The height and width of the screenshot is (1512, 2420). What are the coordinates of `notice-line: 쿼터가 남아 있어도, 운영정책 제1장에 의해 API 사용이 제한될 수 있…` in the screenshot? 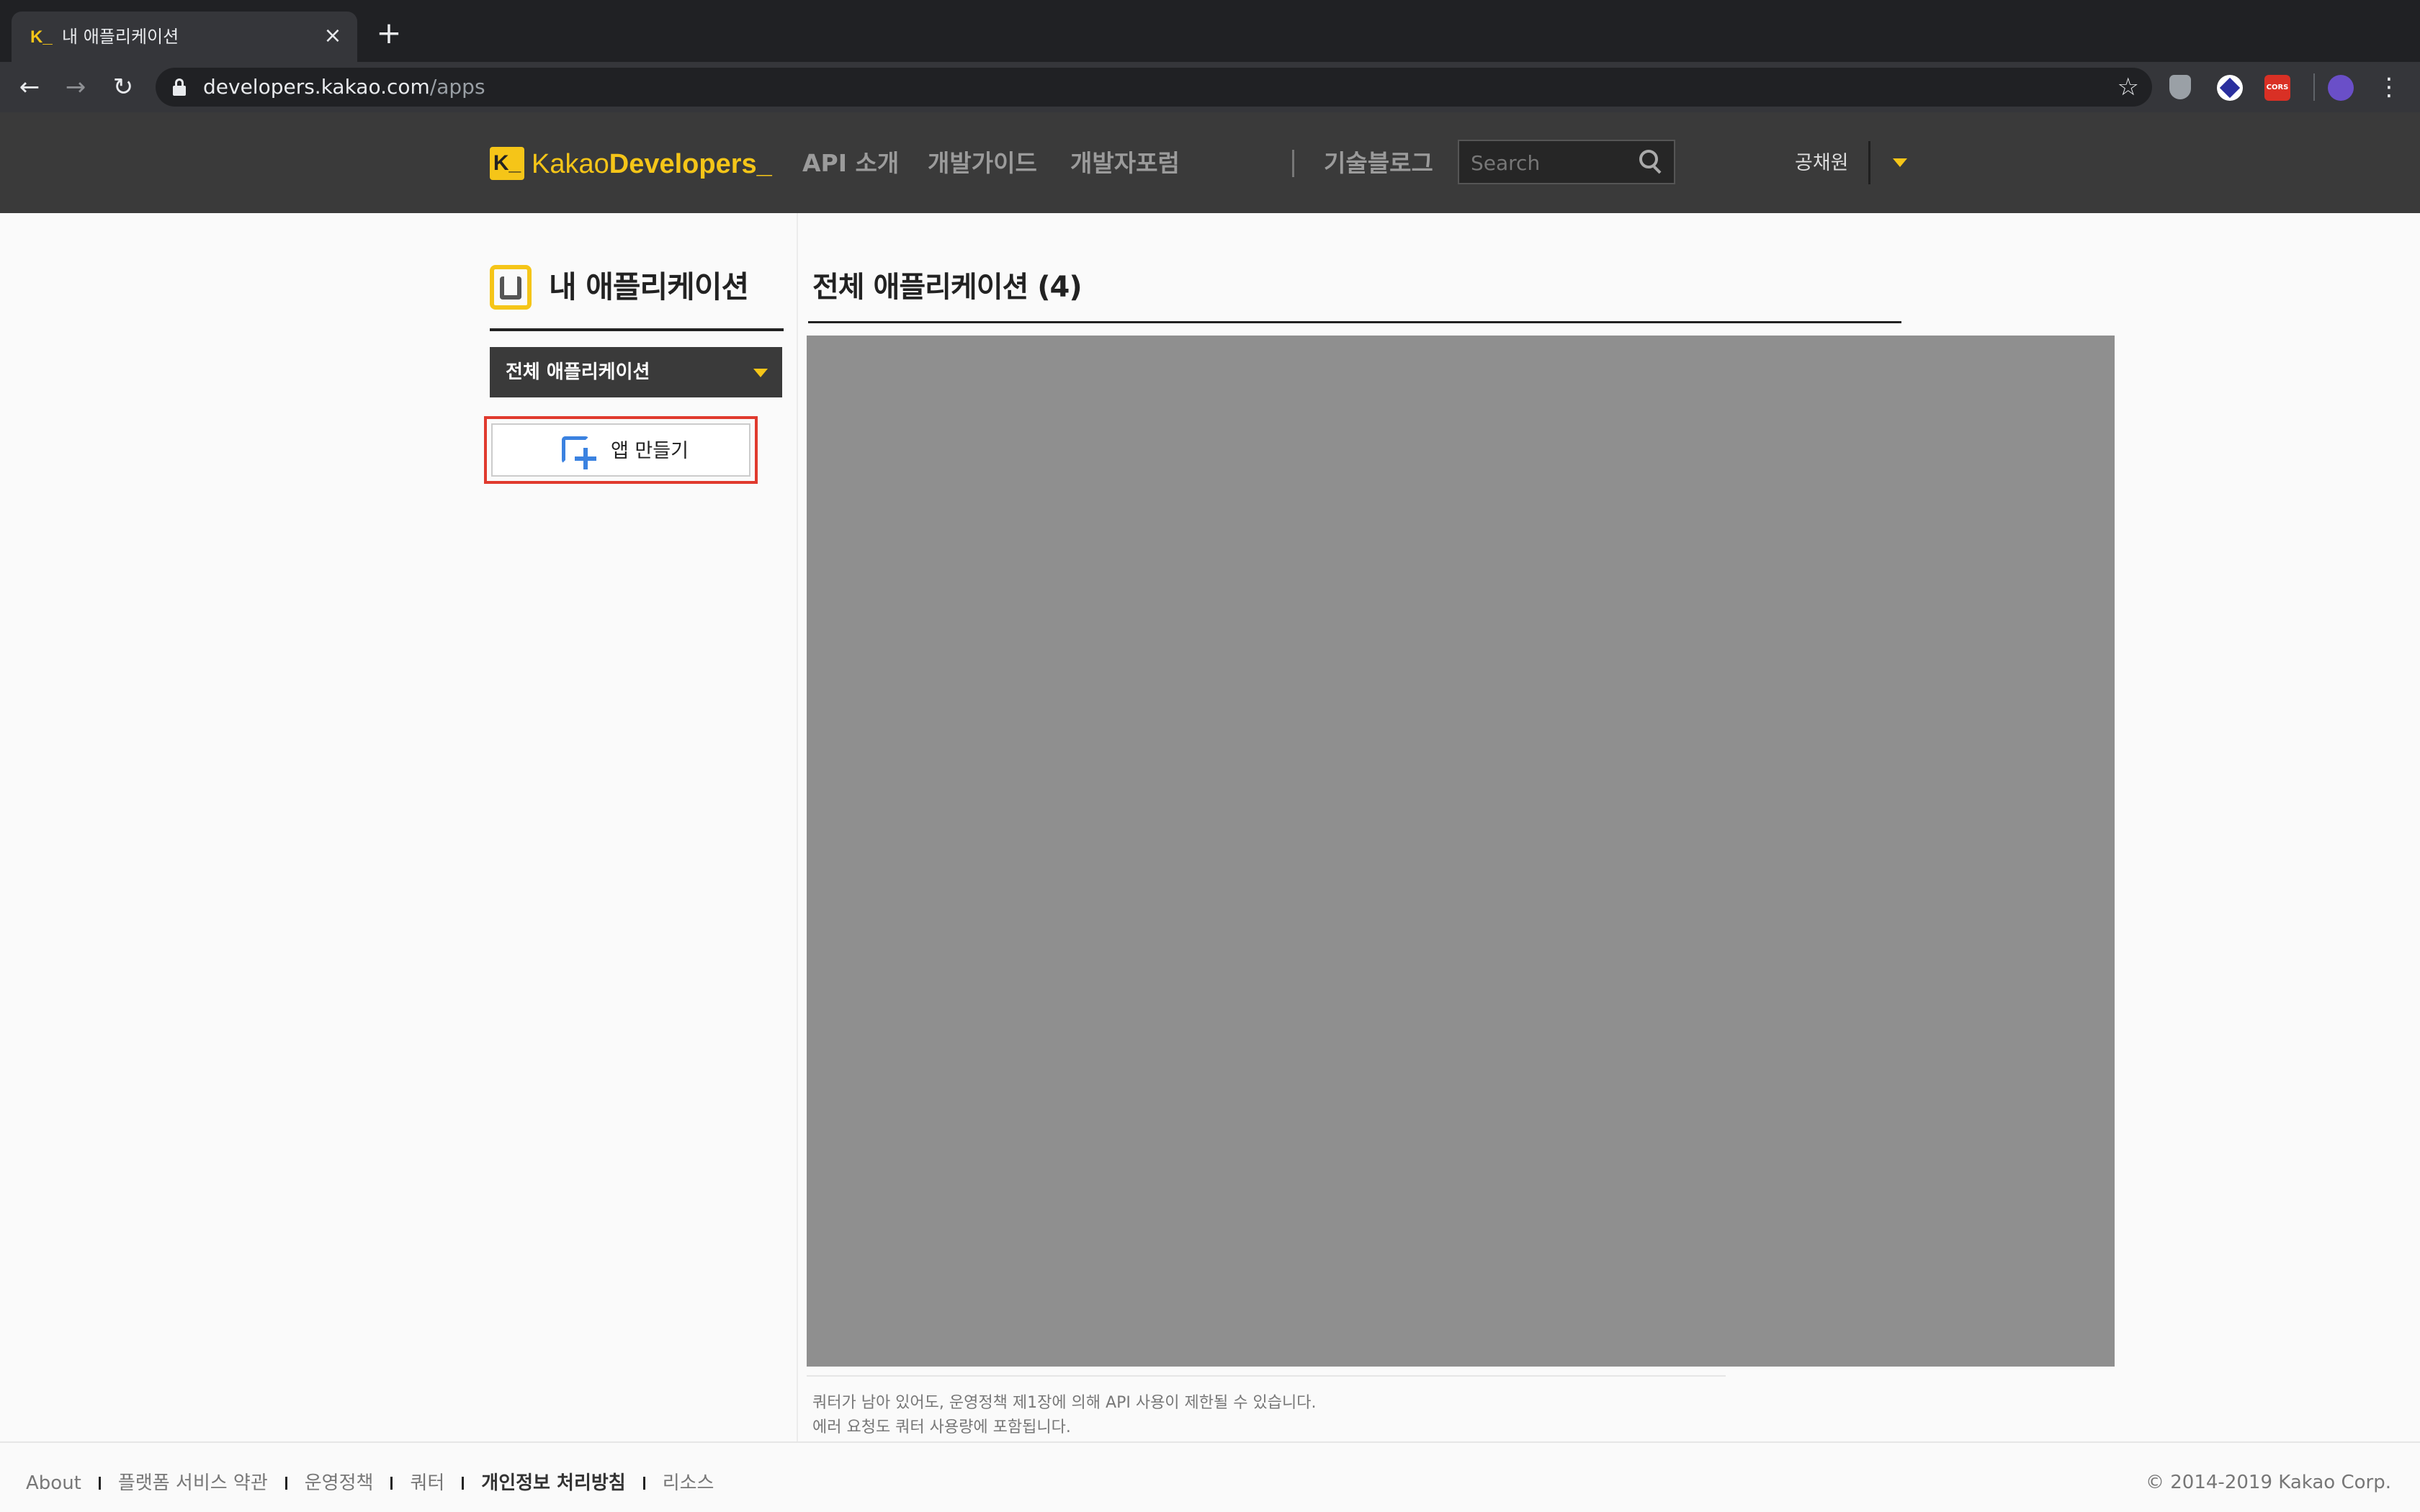 It's located at (1064, 1403).